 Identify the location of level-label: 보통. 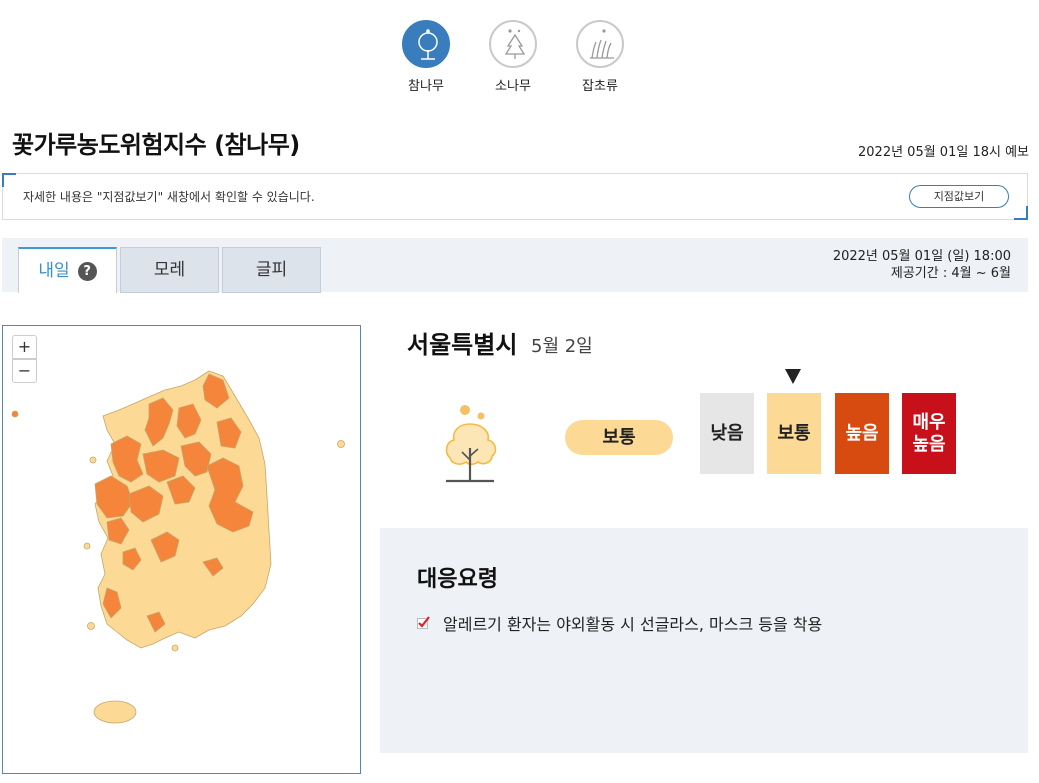
(794, 433).